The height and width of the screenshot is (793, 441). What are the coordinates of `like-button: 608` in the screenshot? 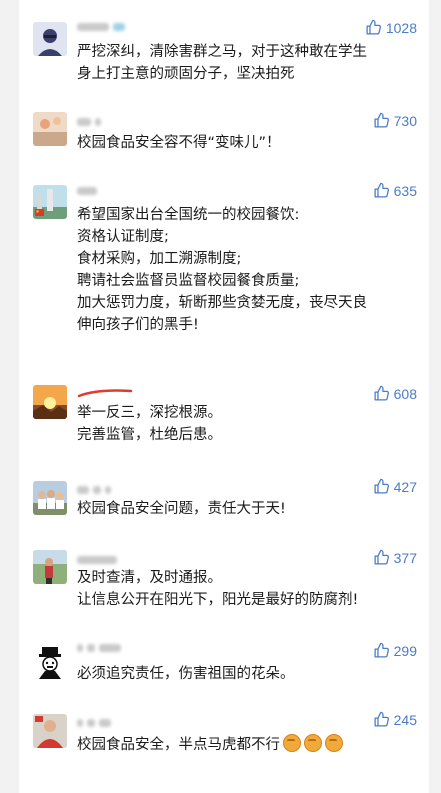 It's located at (395, 393).